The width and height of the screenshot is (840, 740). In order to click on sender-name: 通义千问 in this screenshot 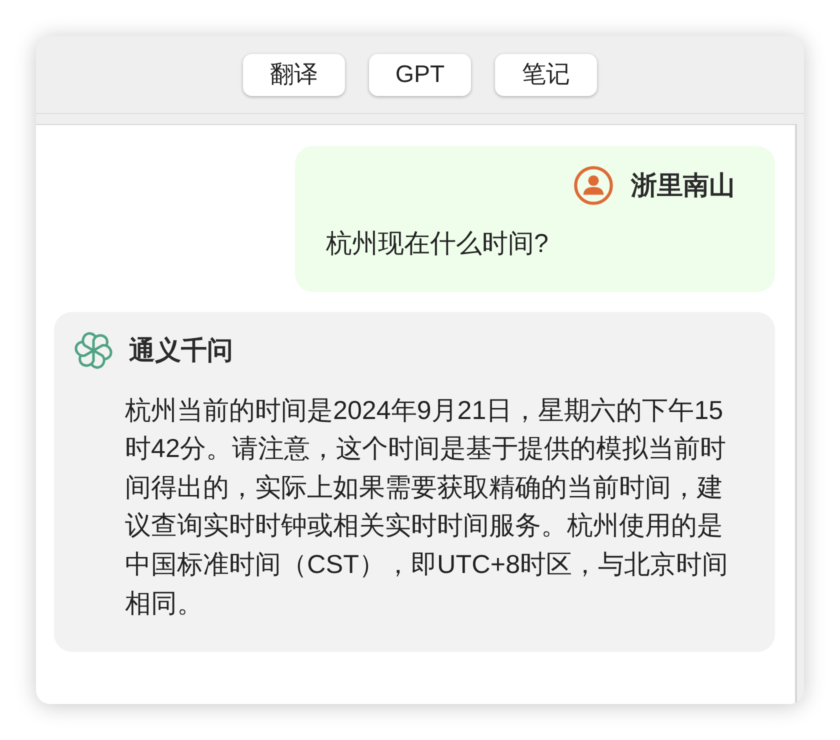, I will do `click(181, 350)`.